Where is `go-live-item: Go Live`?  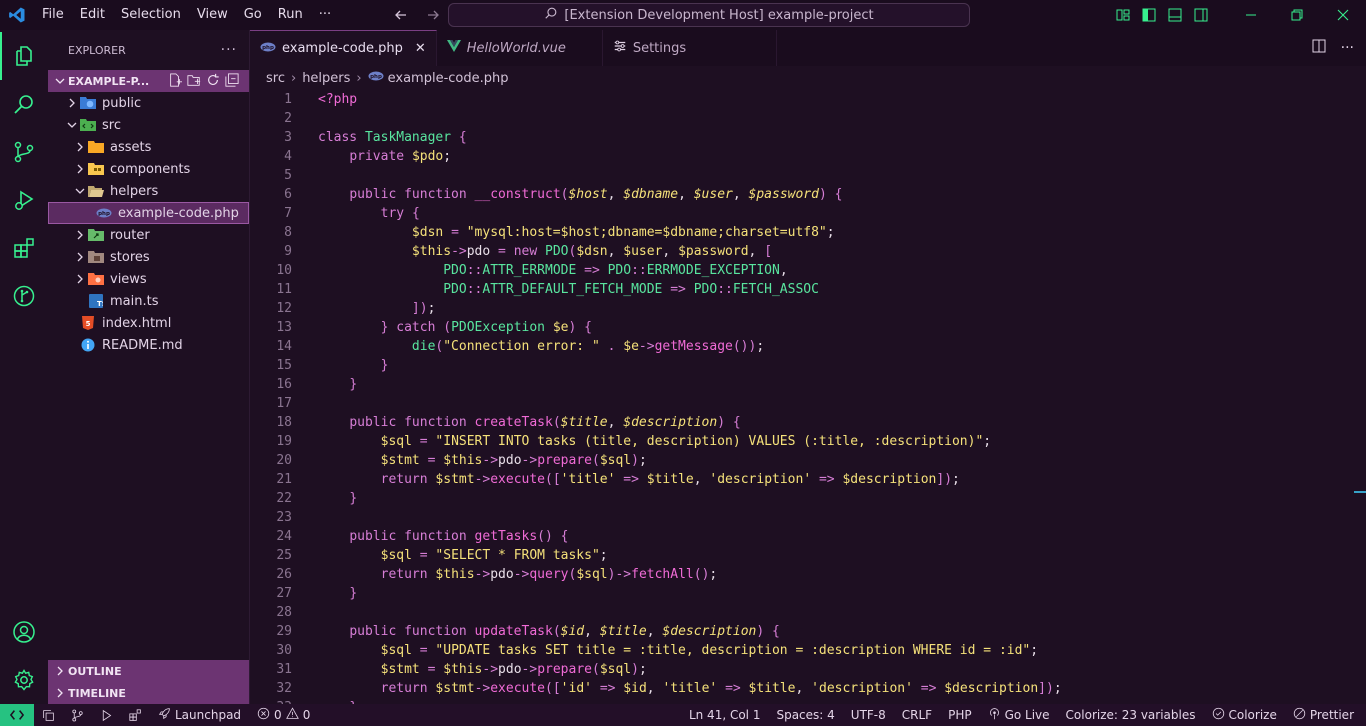 go-live-item: Go Live is located at coordinates (1019, 715).